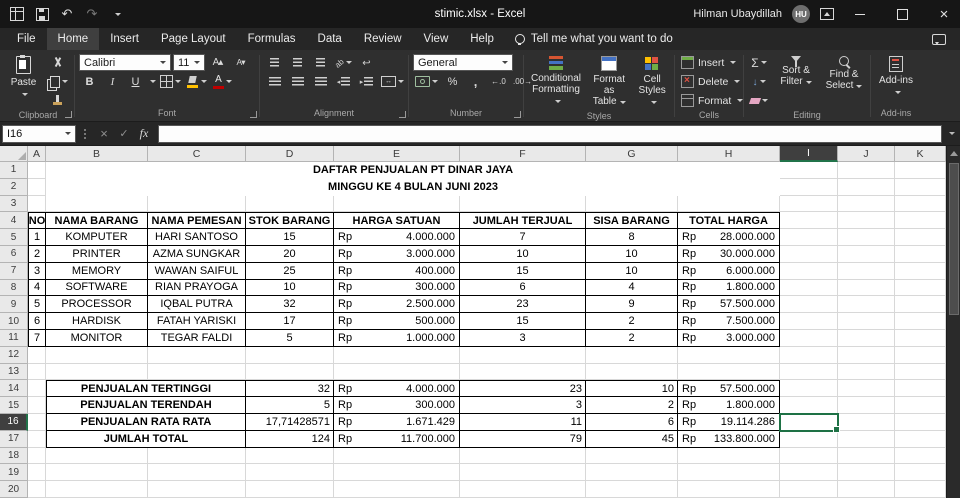 The width and height of the screenshot is (960, 498). I want to click on font-dialog-launcher, so click(253, 114).